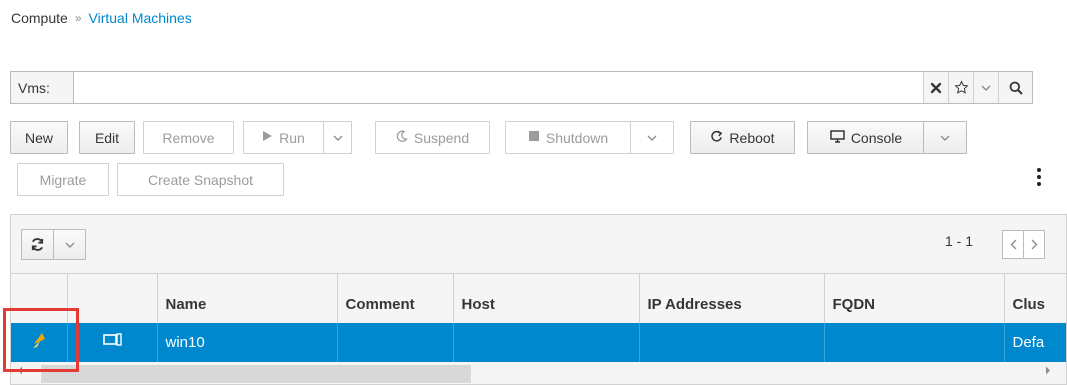  I want to click on reboot-button: Reboot, so click(742, 137).